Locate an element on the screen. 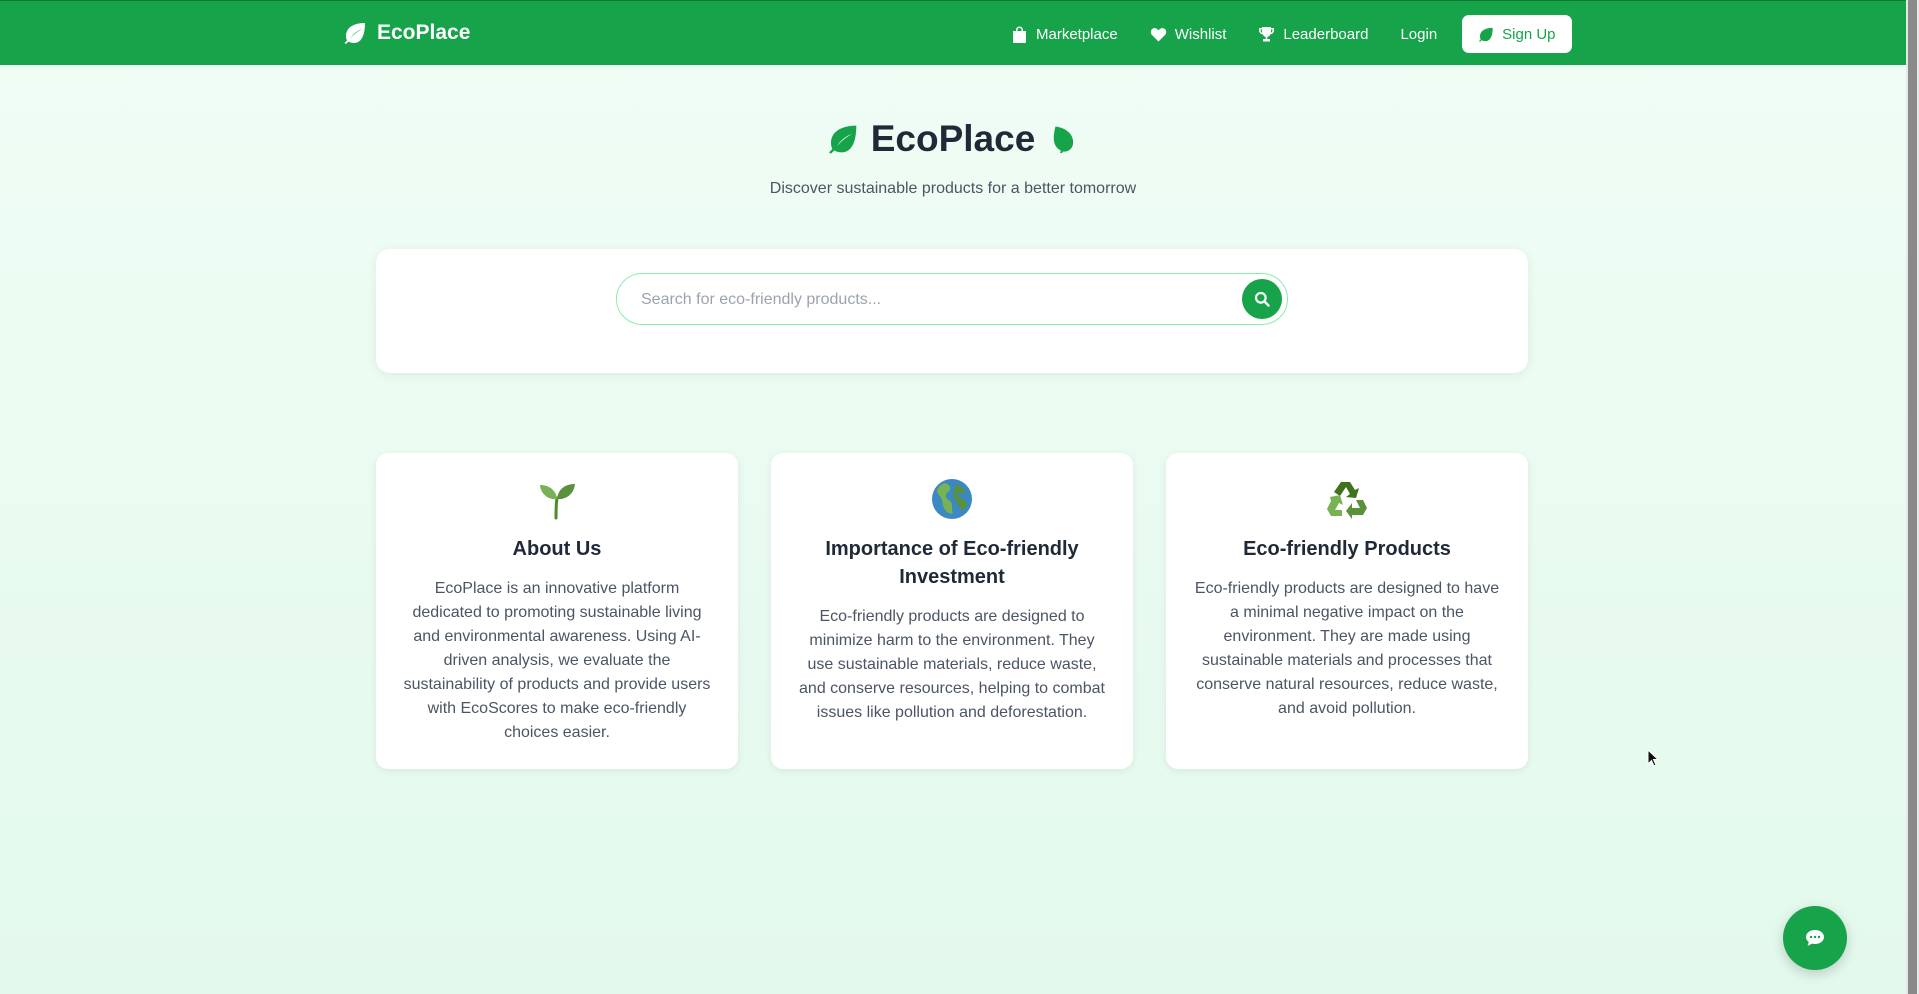  nav-wishlist: Wishlist is located at coordinates (1188, 34).